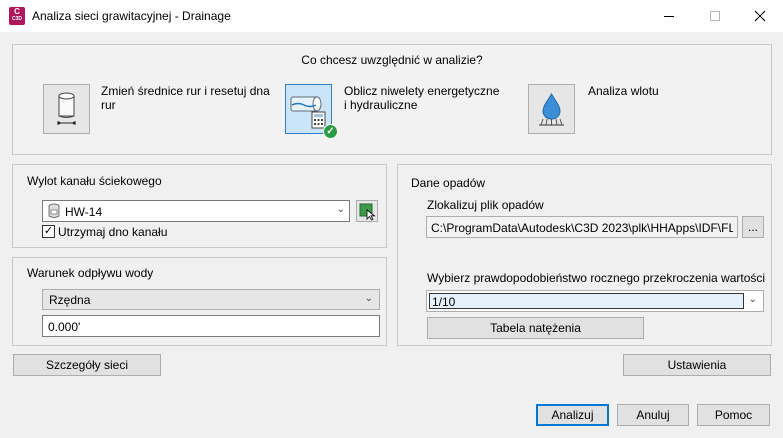 This screenshot has height=438, width=783. What do you see at coordinates (211, 326) in the screenshot?
I see `tailwater-elevation-input: 0.000'` at bounding box center [211, 326].